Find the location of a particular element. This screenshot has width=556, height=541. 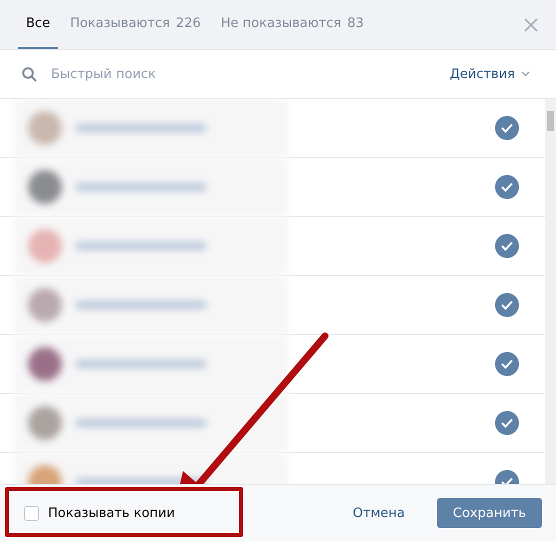

scrollbar is located at coordinates (550, 291).